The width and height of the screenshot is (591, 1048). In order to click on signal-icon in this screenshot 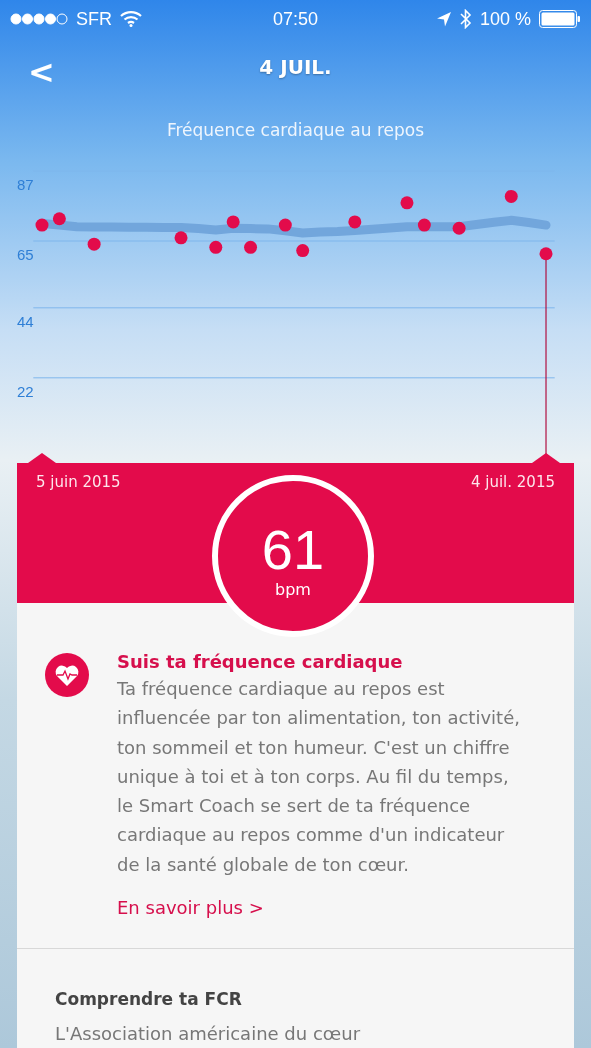, I will do `click(39, 19)`.